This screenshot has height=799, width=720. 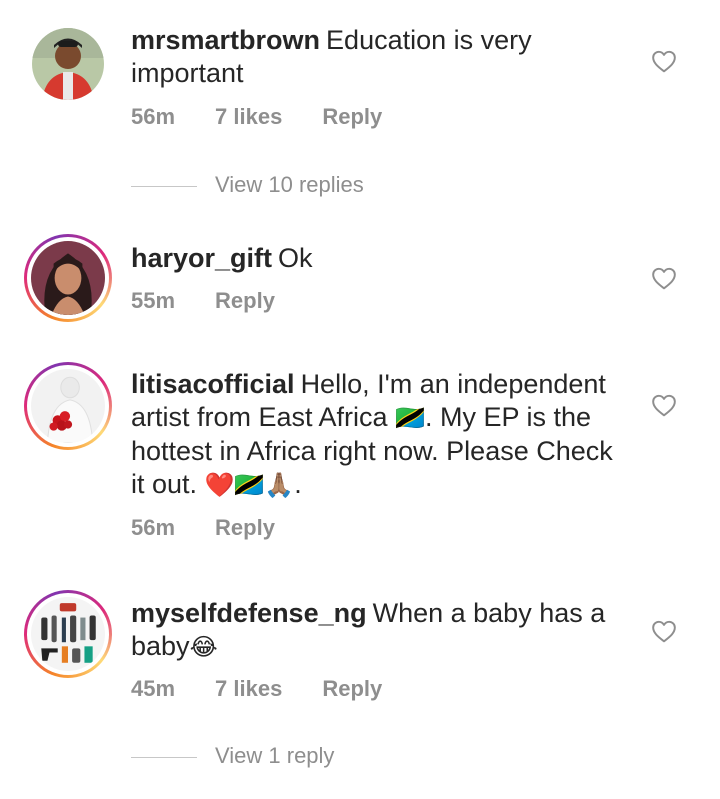 I want to click on laughing-emoji: 😂, so click(x=203, y=647).